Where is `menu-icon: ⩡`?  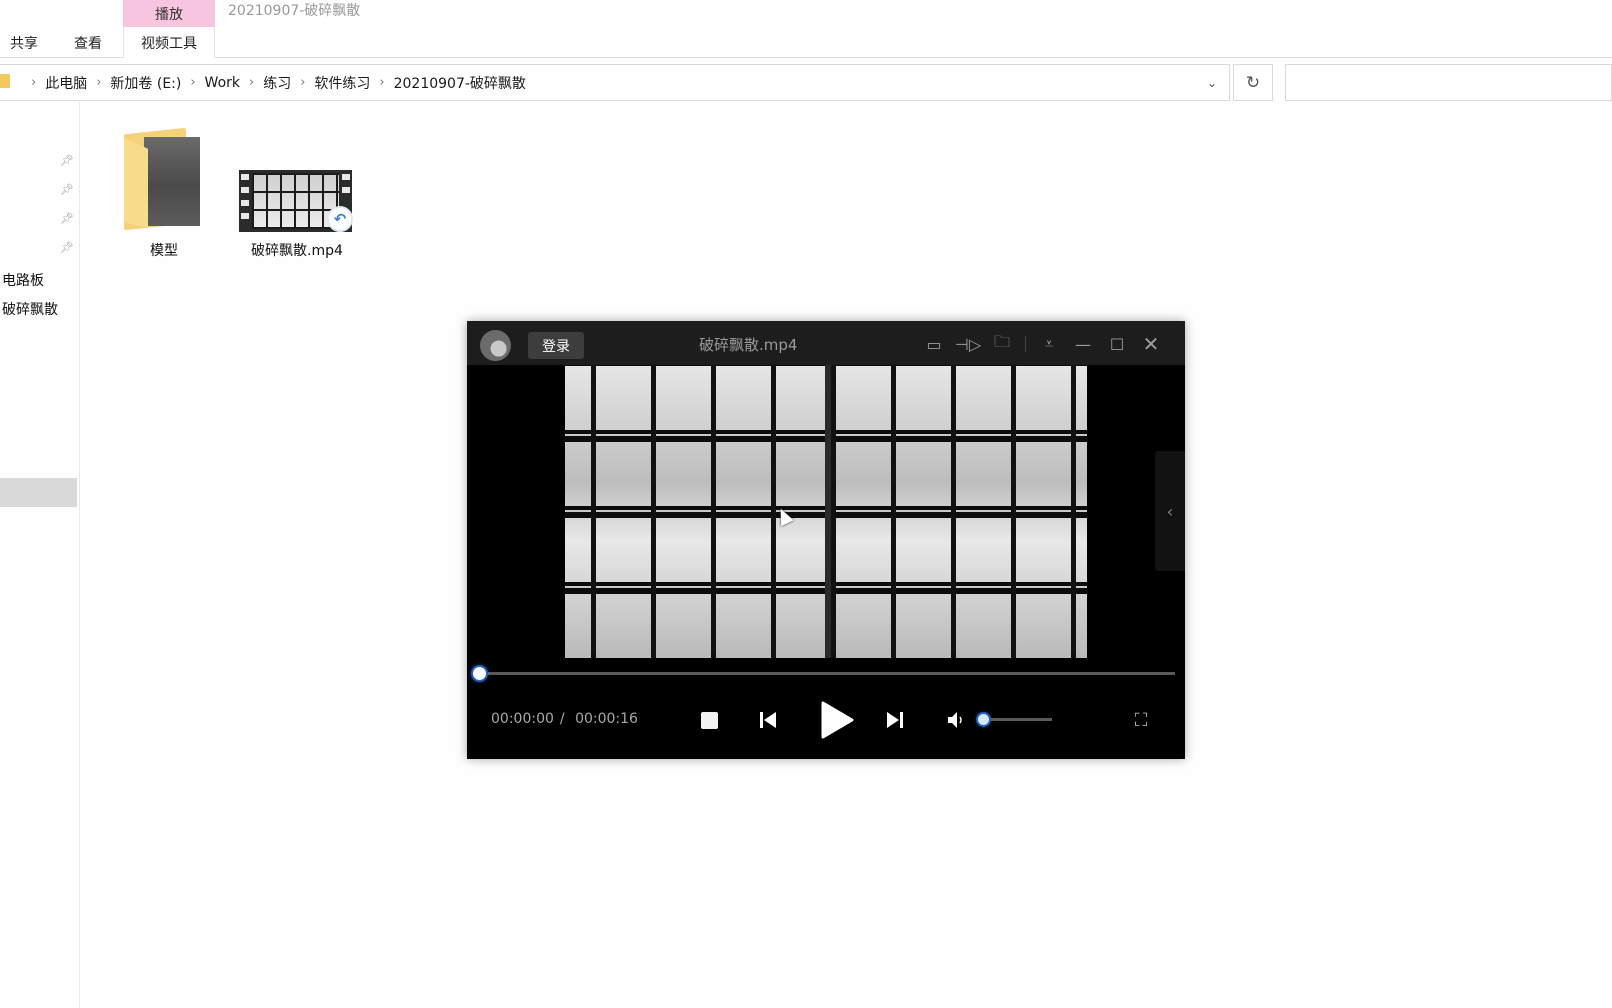
menu-icon: ⩡ is located at coordinates (1049, 344).